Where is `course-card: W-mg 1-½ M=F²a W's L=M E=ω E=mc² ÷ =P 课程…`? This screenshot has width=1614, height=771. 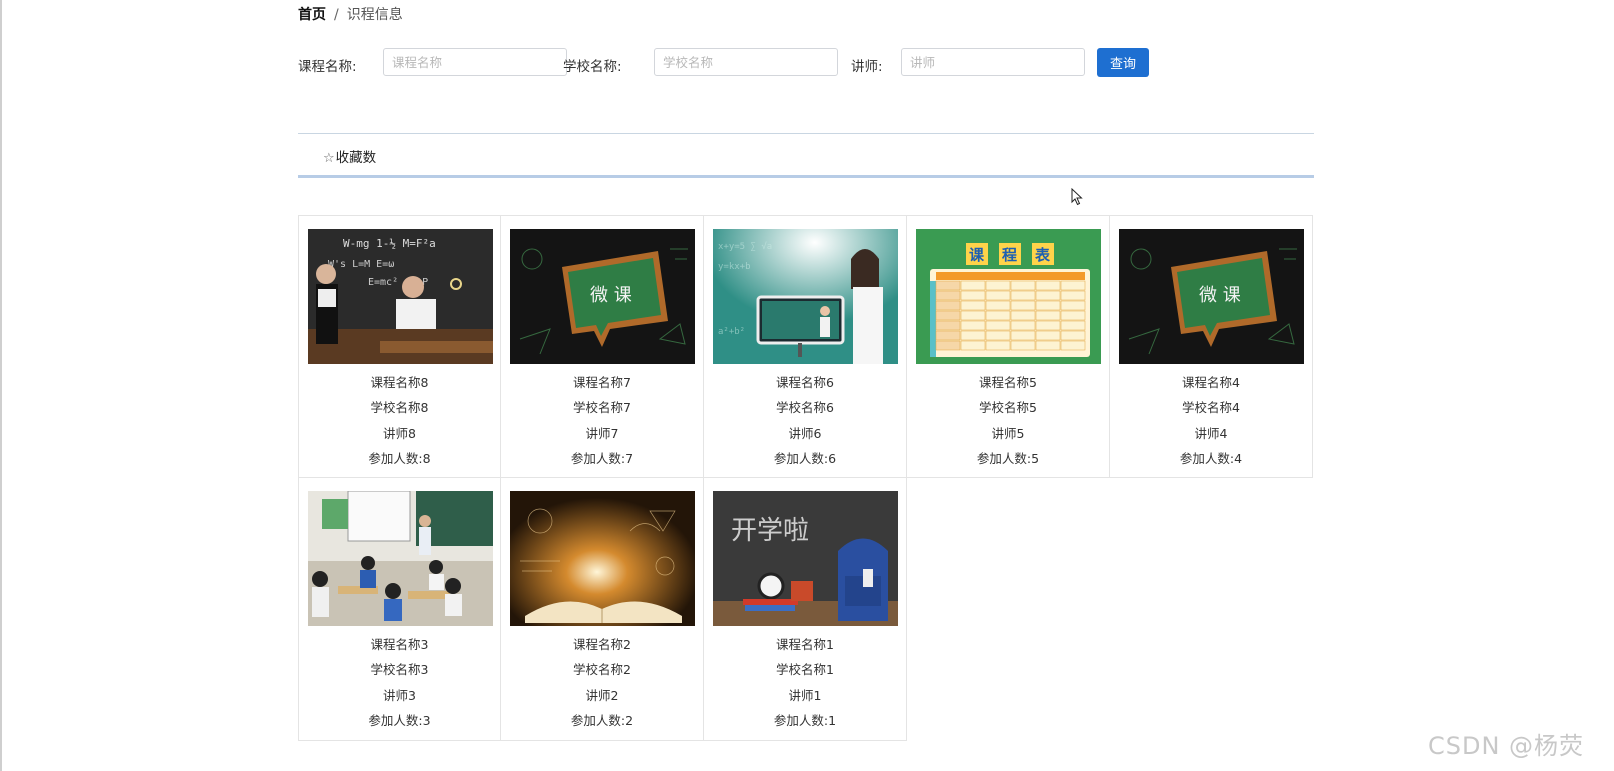 course-card: W-mg 1-½ M=F²a W's L=M E=ω E=mc² ÷ =P 课程… is located at coordinates (399, 346).